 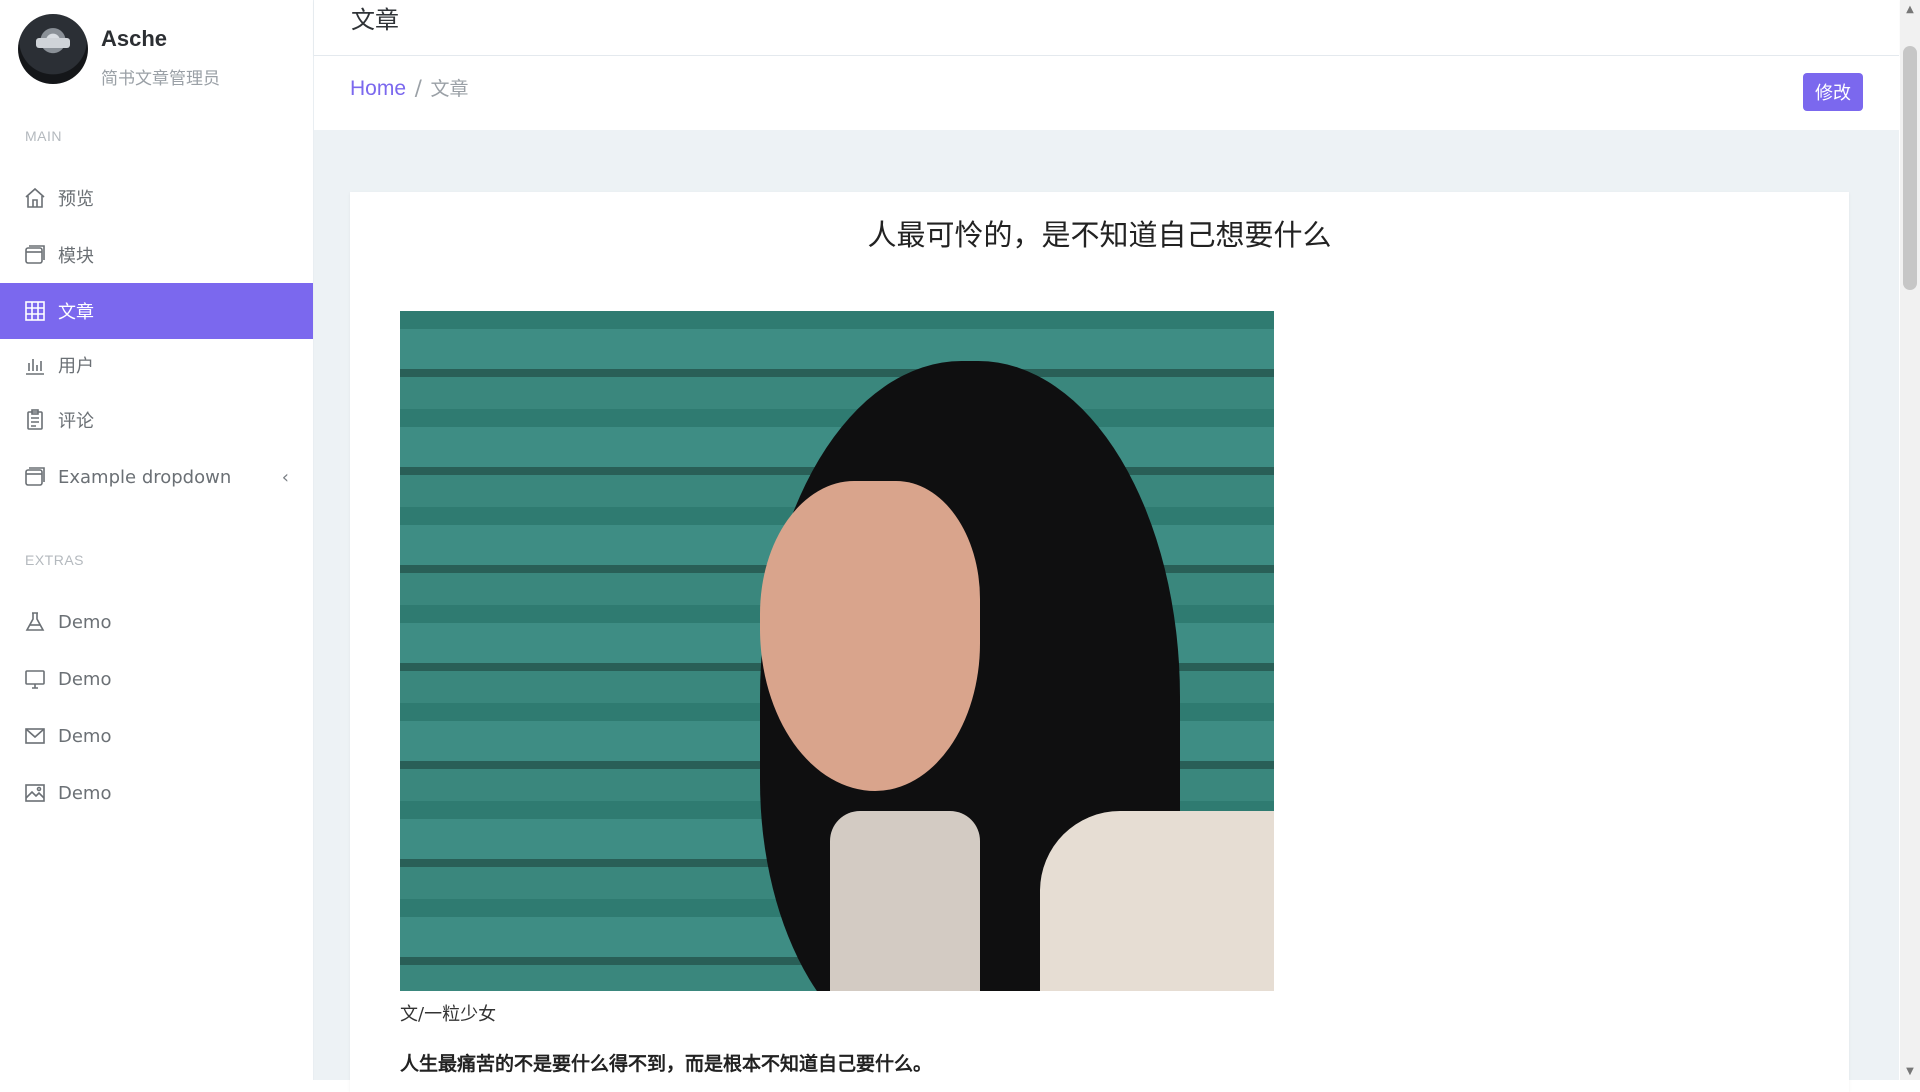 What do you see at coordinates (35, 311) in the screenshot?
I see `grid-icon` at bounding box center [35, 311].